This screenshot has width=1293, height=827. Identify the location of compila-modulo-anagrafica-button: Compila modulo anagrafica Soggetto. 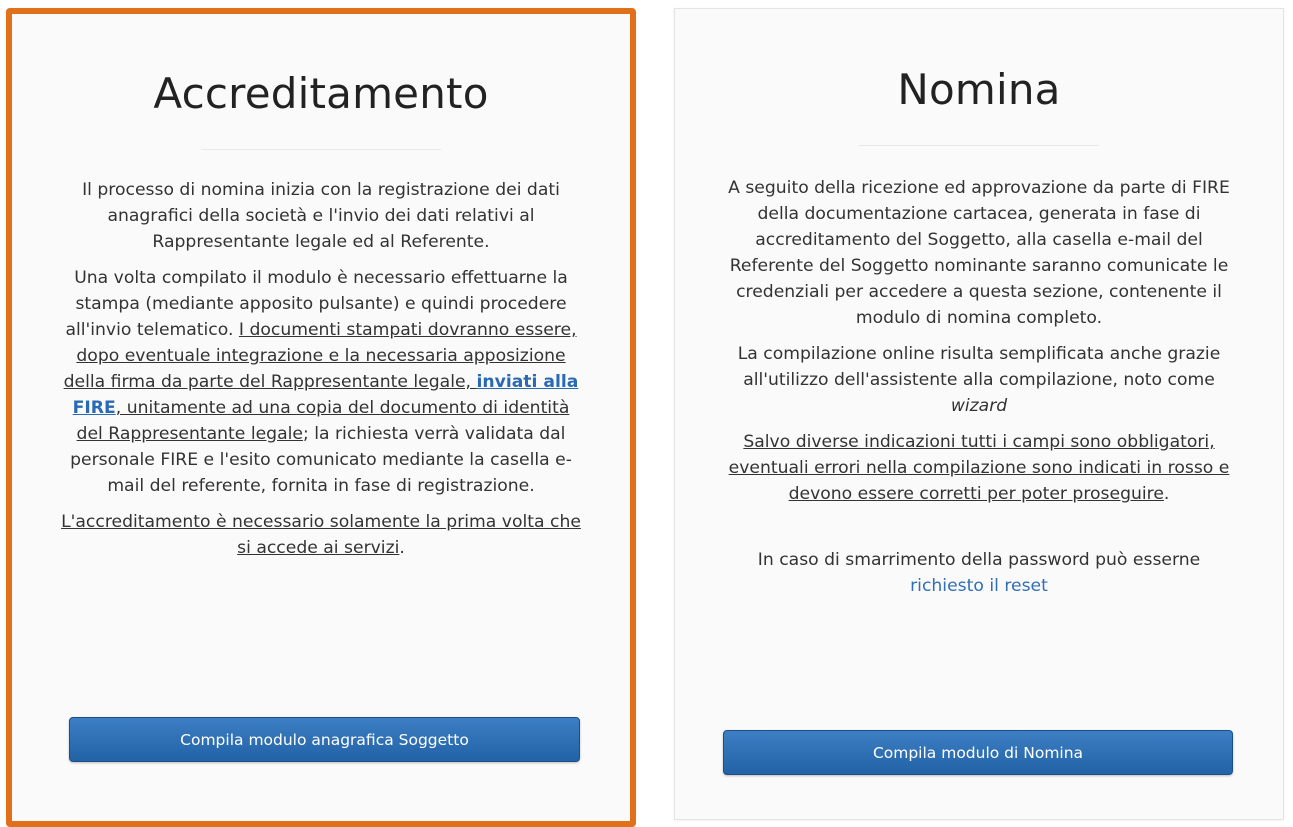
(324, 739).